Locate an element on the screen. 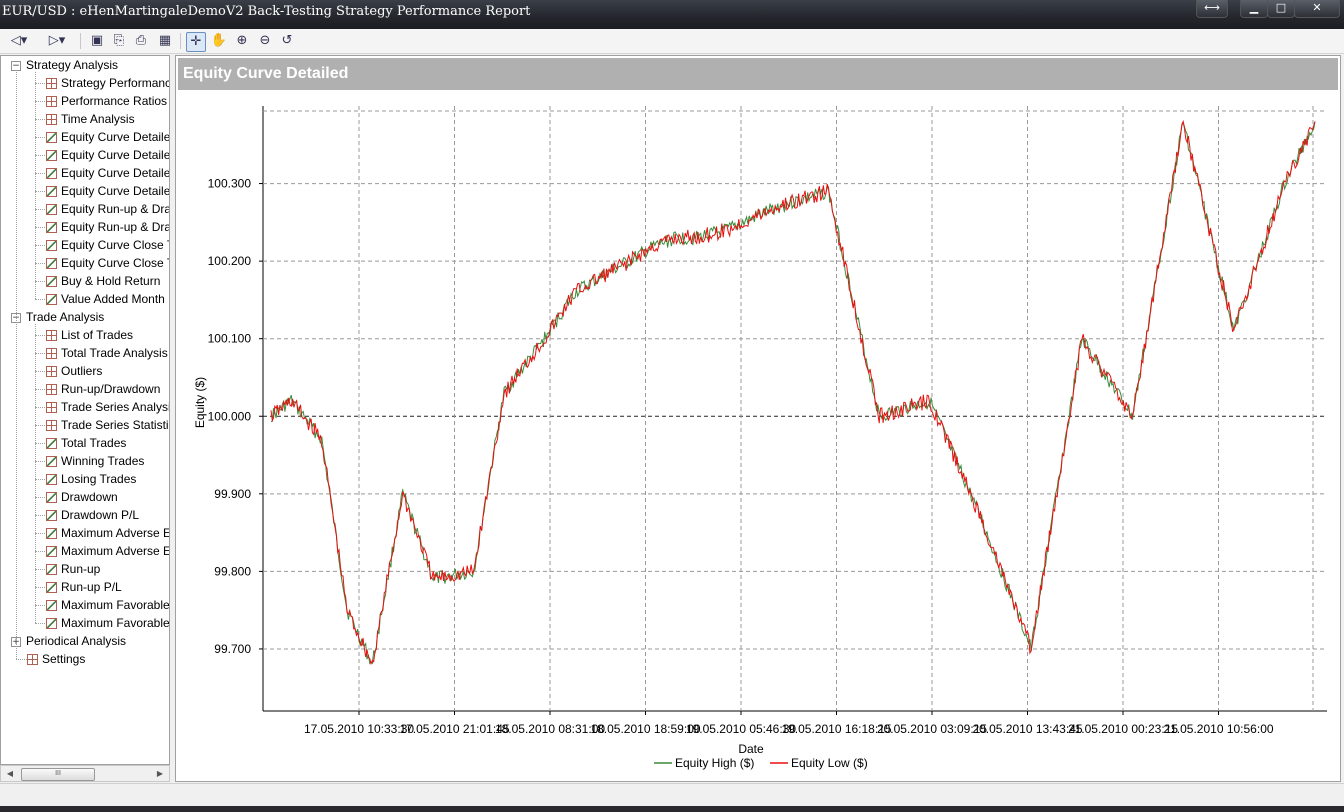 The height and width of the screenshot is (812, 1344). tree-group-2: Periodical Analysis is located at coordinates (76, 641).